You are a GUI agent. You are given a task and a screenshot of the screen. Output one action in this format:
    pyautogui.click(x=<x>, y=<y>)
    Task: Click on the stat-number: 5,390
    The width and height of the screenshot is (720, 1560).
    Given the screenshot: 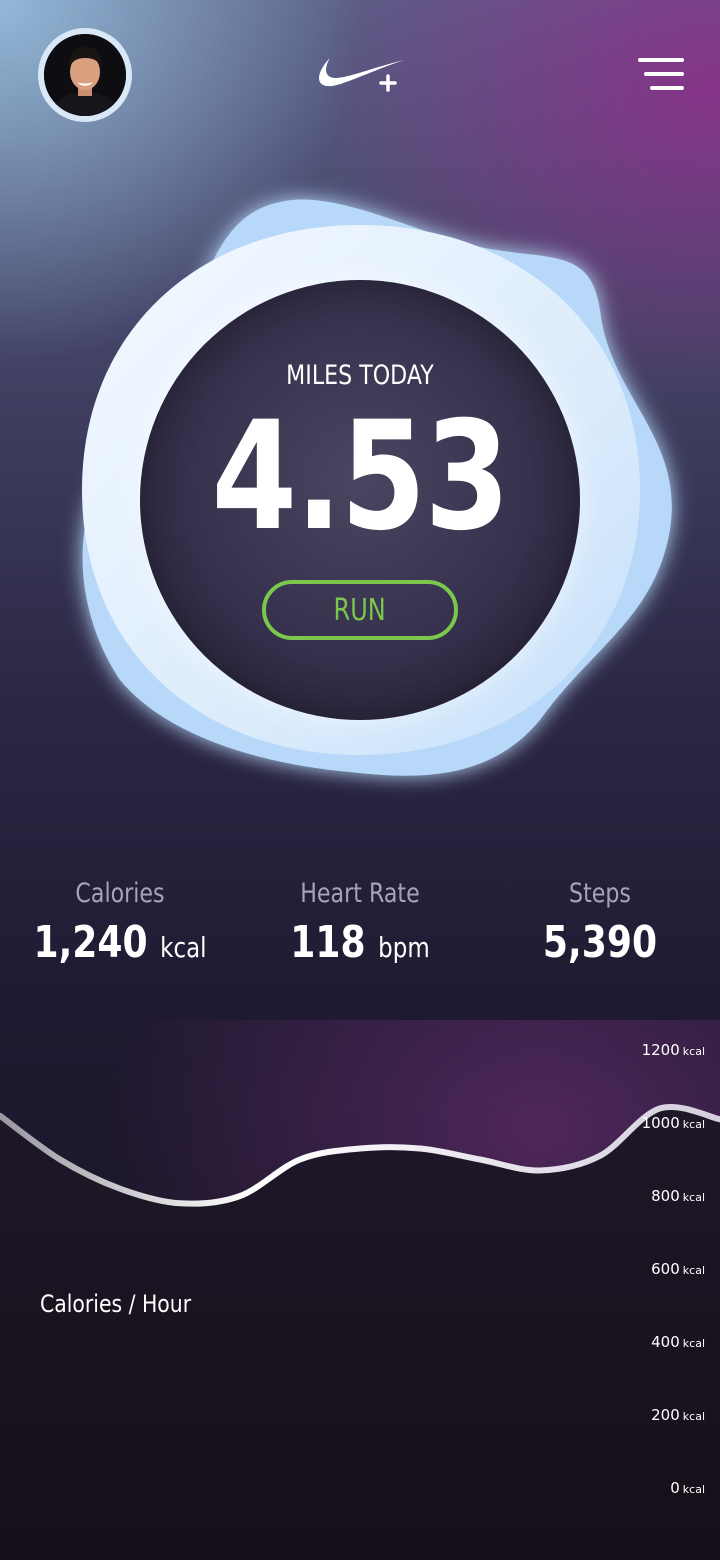 What is the action you would take?
    pyautogui.click(x=600, y=942)
    